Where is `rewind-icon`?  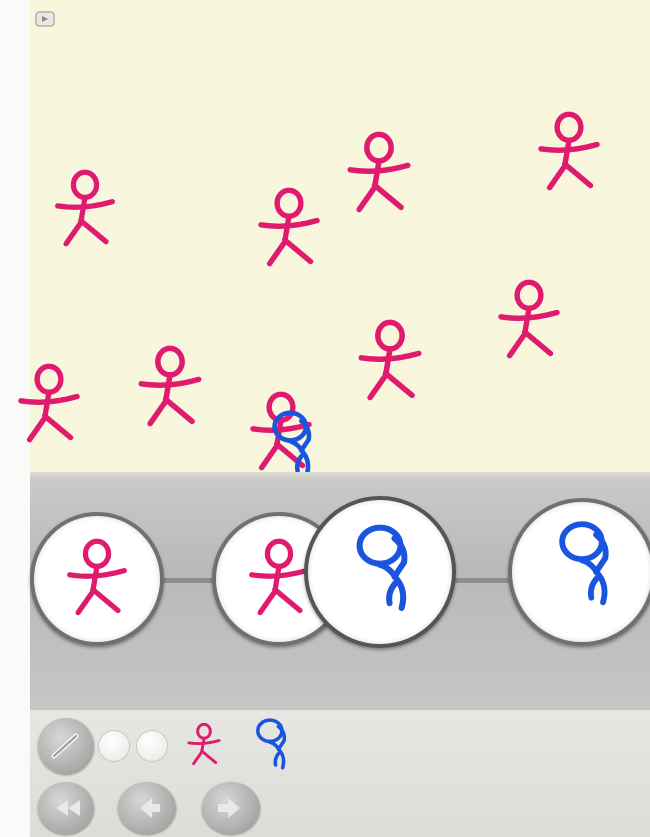 rewind-icon is located at coordinates (68, 808).